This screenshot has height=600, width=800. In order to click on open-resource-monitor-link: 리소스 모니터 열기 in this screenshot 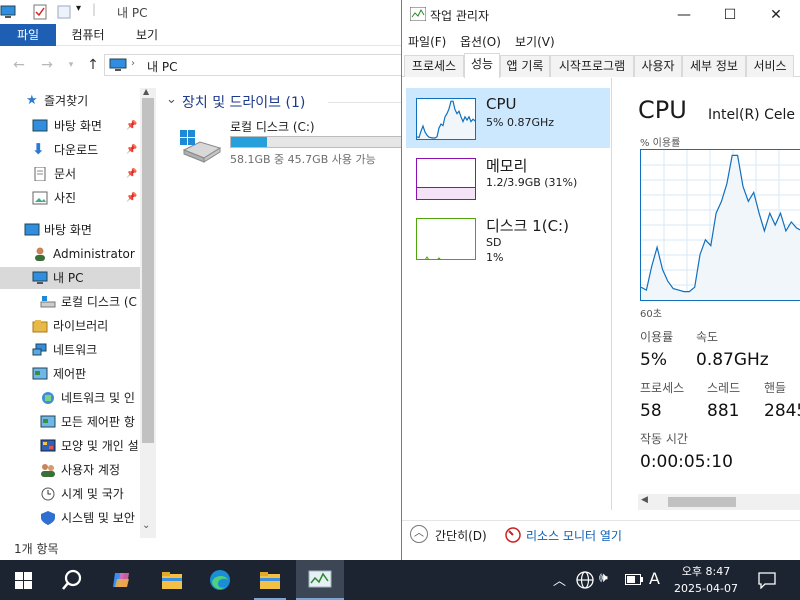, I will do `click(574, 535)`.